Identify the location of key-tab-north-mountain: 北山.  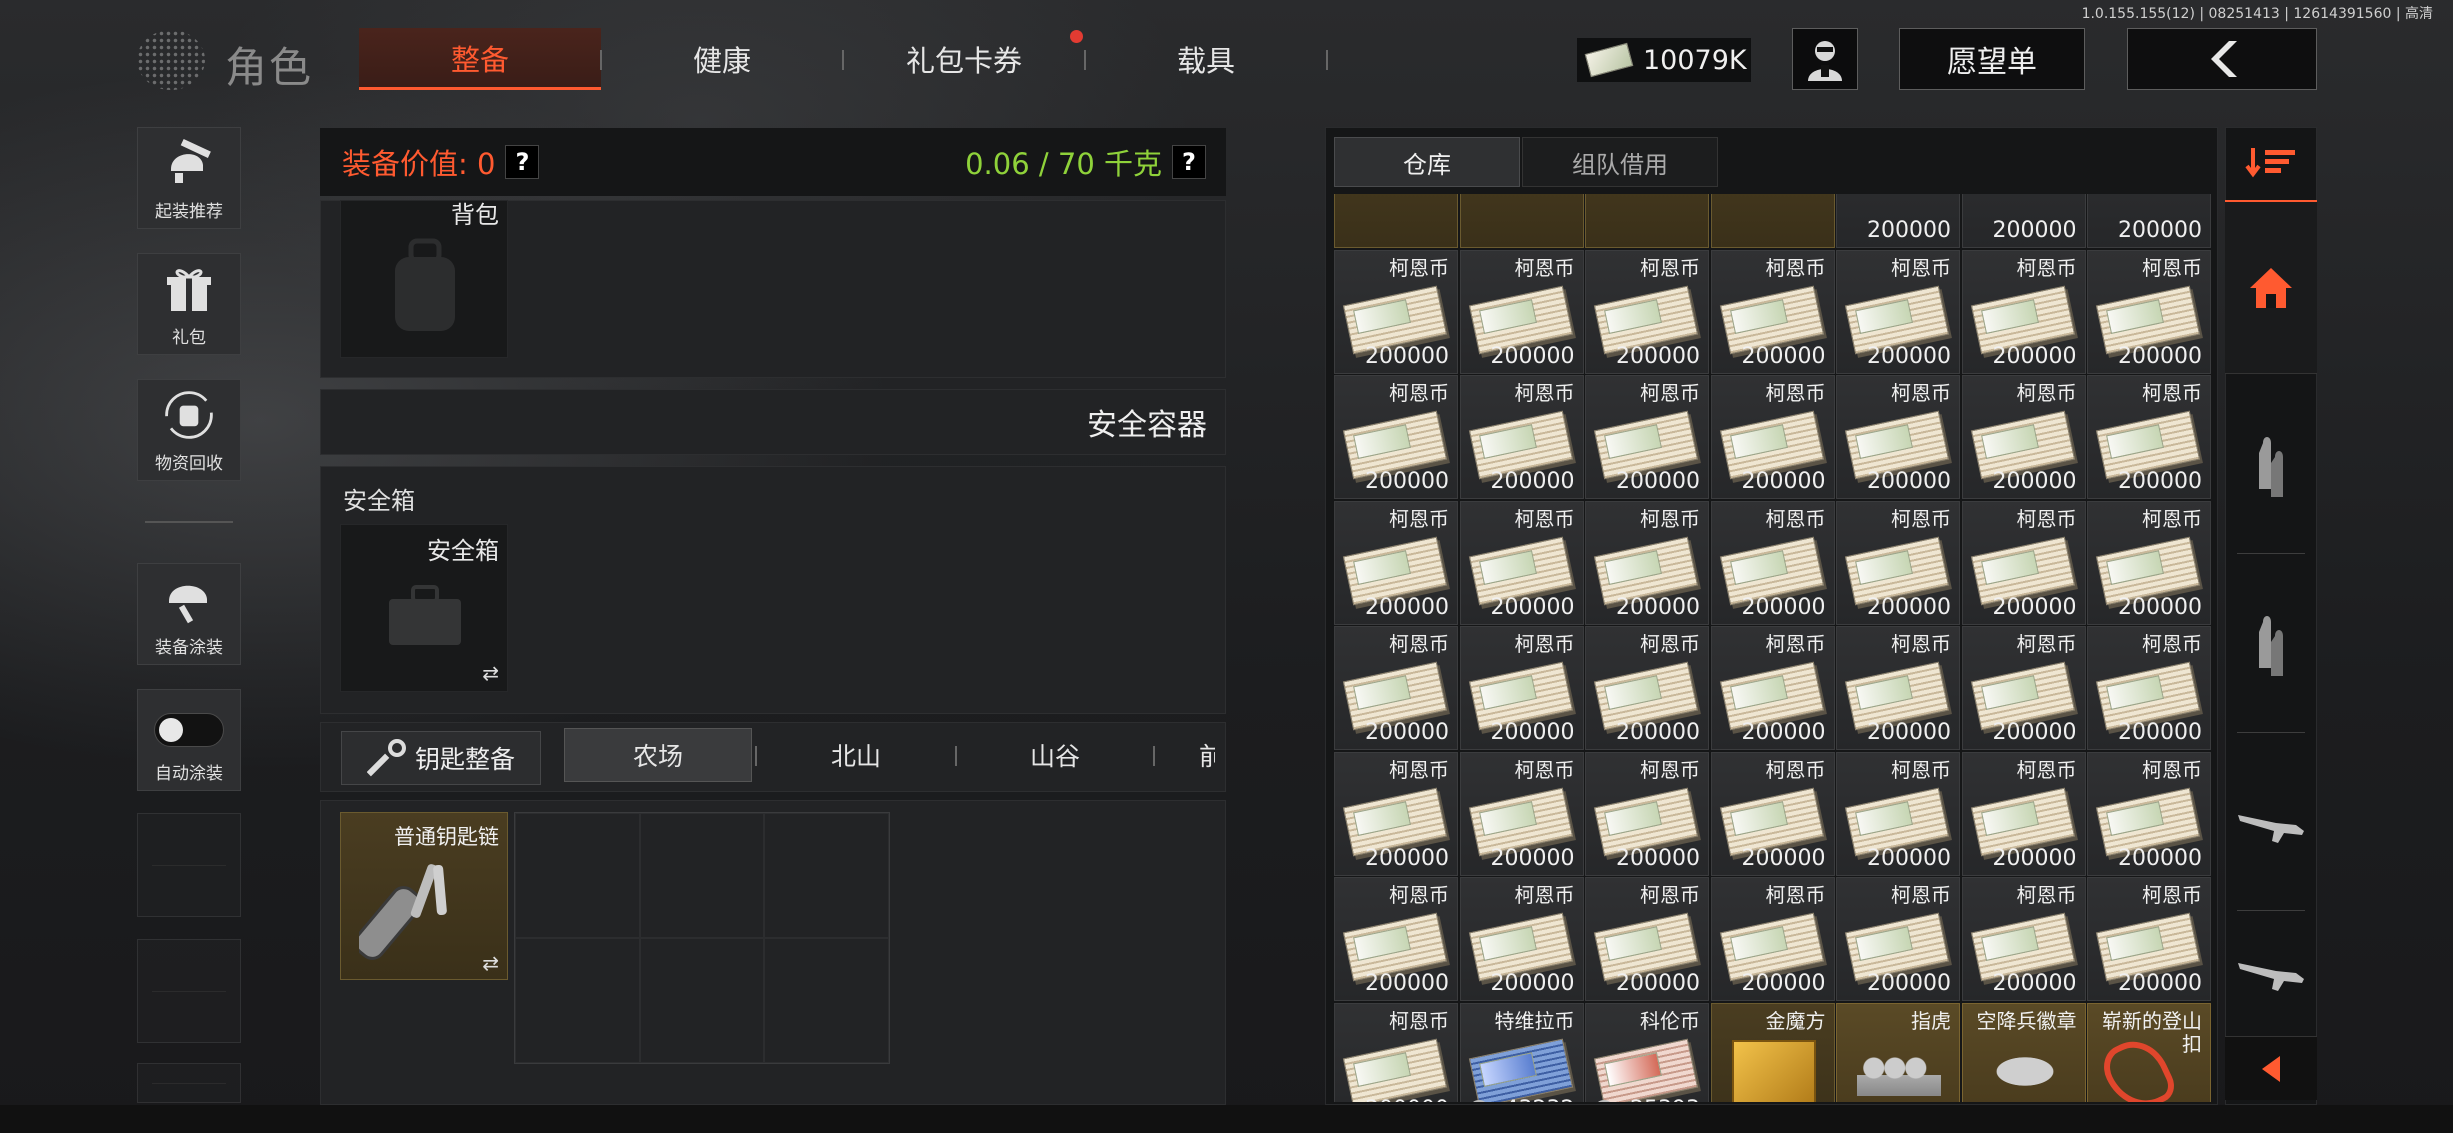
(856, 755).